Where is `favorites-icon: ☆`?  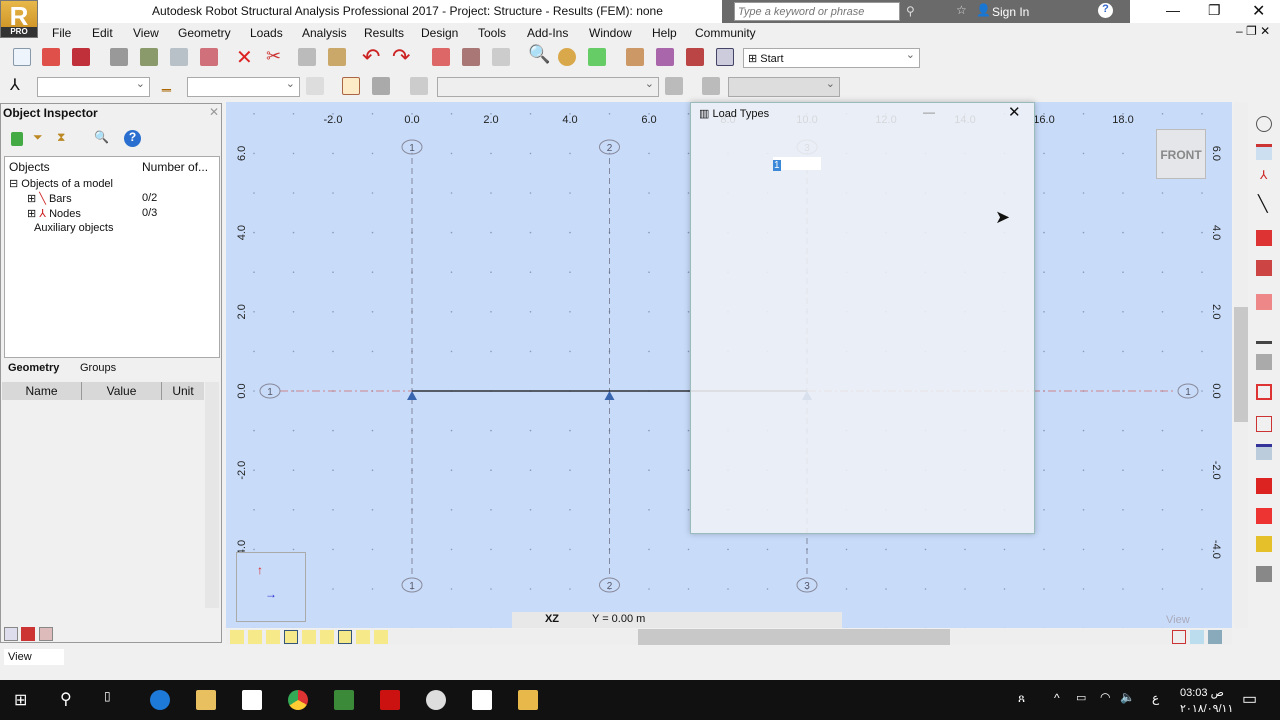 favorites-icon: ☆ is located at coordinates (961, 10).